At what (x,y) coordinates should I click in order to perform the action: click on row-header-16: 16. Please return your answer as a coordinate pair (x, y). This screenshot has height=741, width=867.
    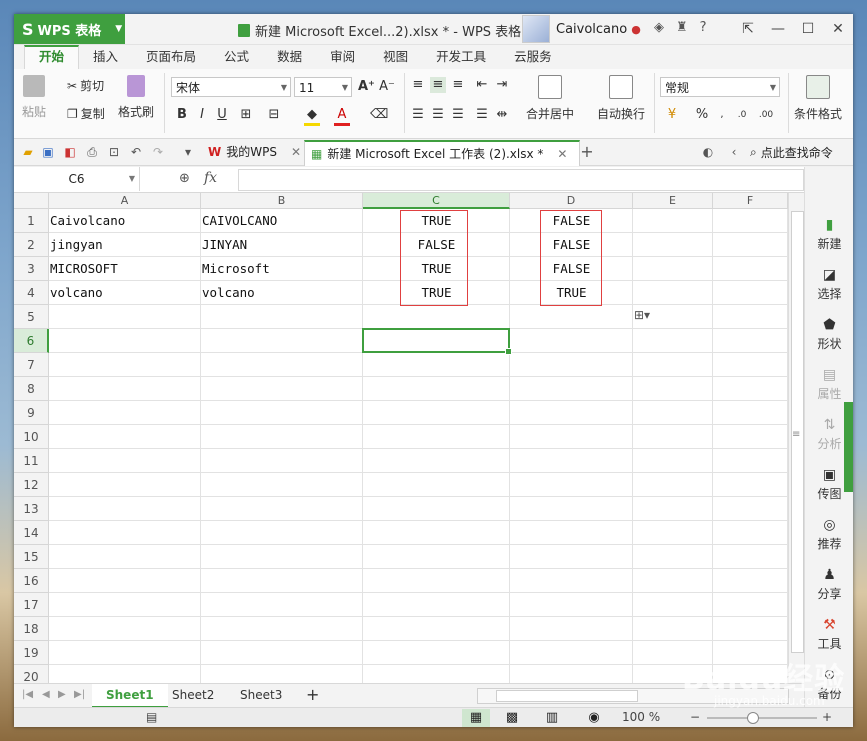
    Looking at the image, I should click on (31, 581).